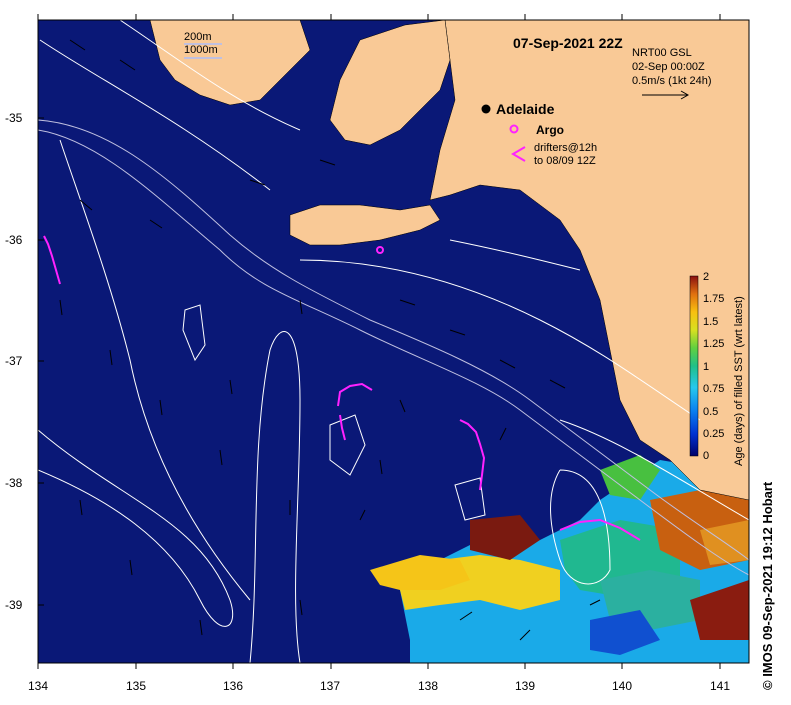  I want to click on city-marker, so click(486, 109).